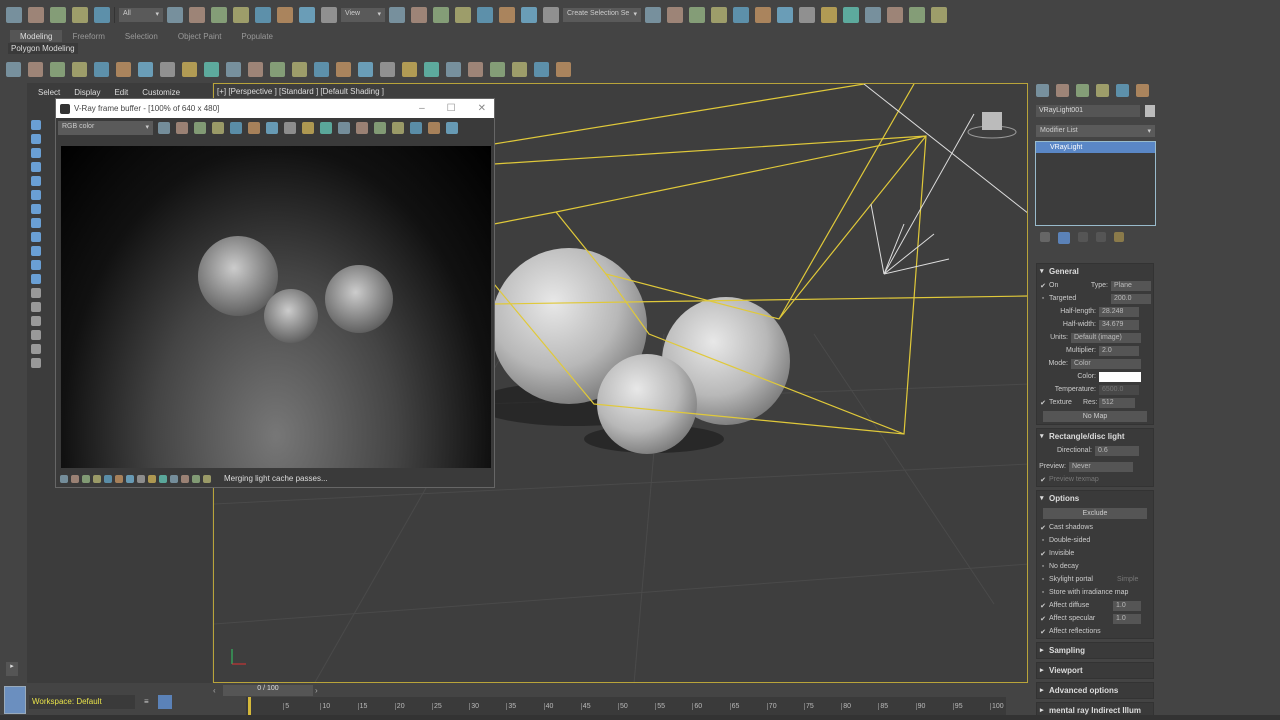 The width and height of the screenshot is (1280, 720). Describe the element at coordinates (1095, 670) in the screenshot. I see `rollout-header: Viewport` at that location.